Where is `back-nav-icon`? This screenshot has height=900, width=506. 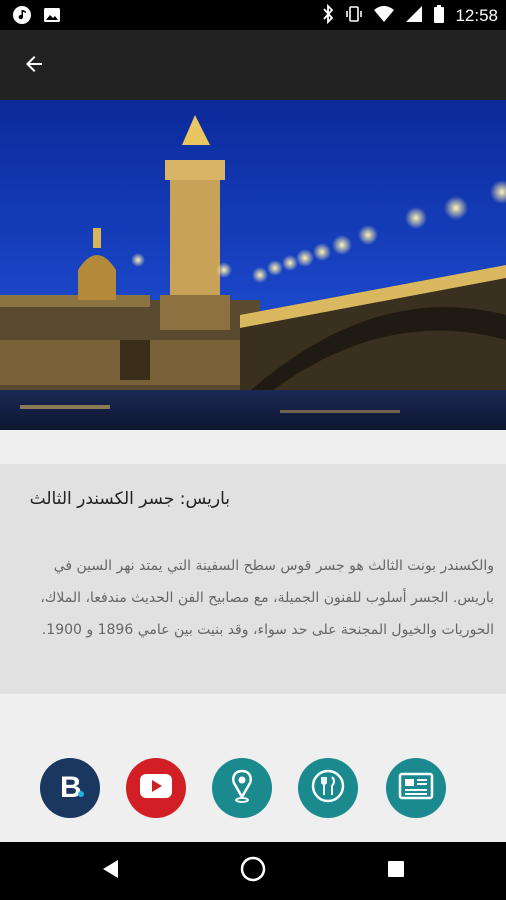 back-nav-icon is located at coordinates (111, 871).